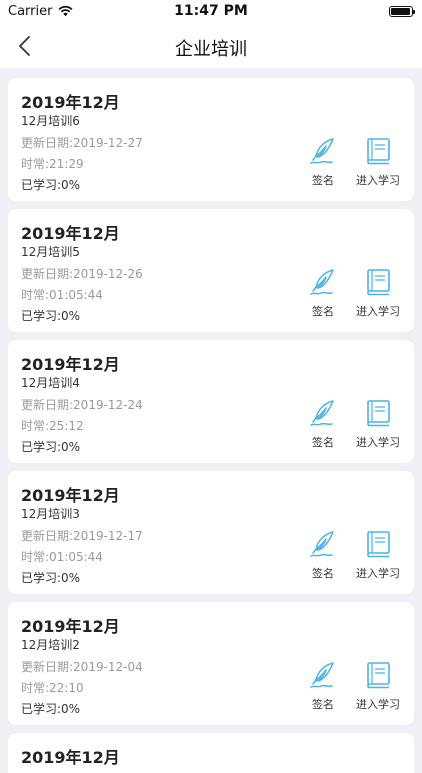 The image size is (422, 773). Describe the element at coordinates (82, 274) in the screenshot. I see `training-update-date: 更新日期:2019-12-26` at that location.